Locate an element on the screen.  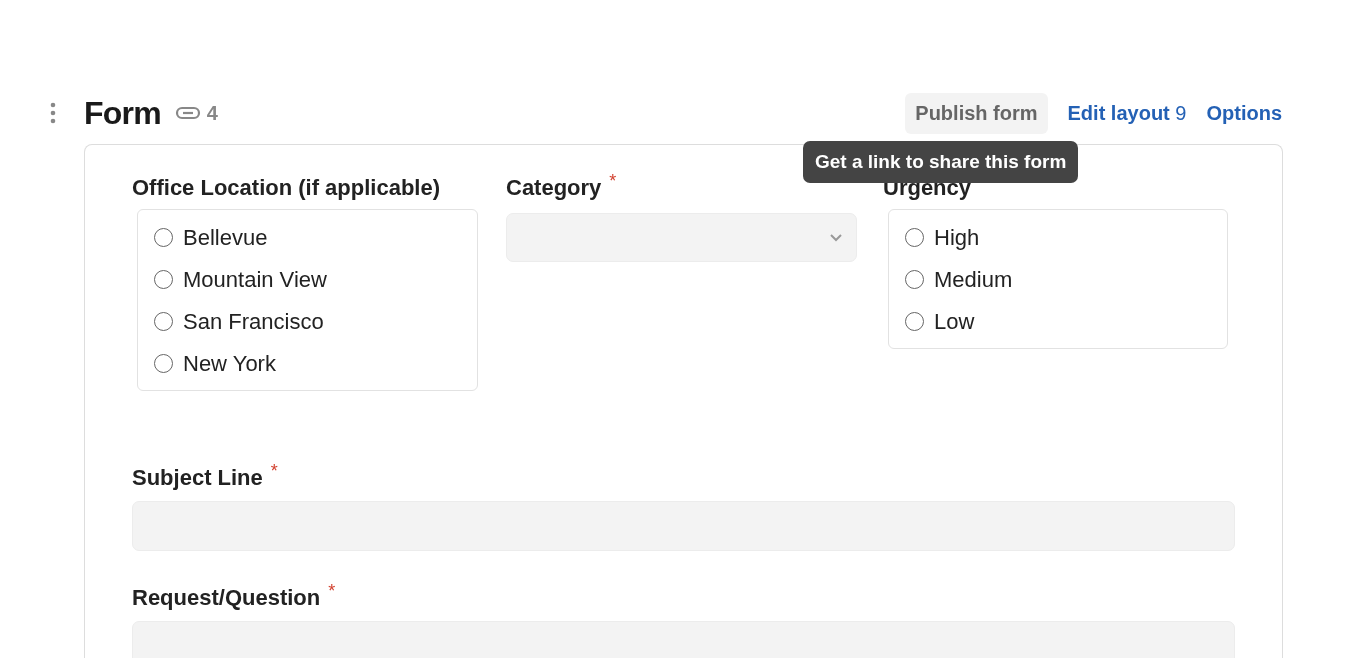
field-label: Category is located at coordinates (554, 188).